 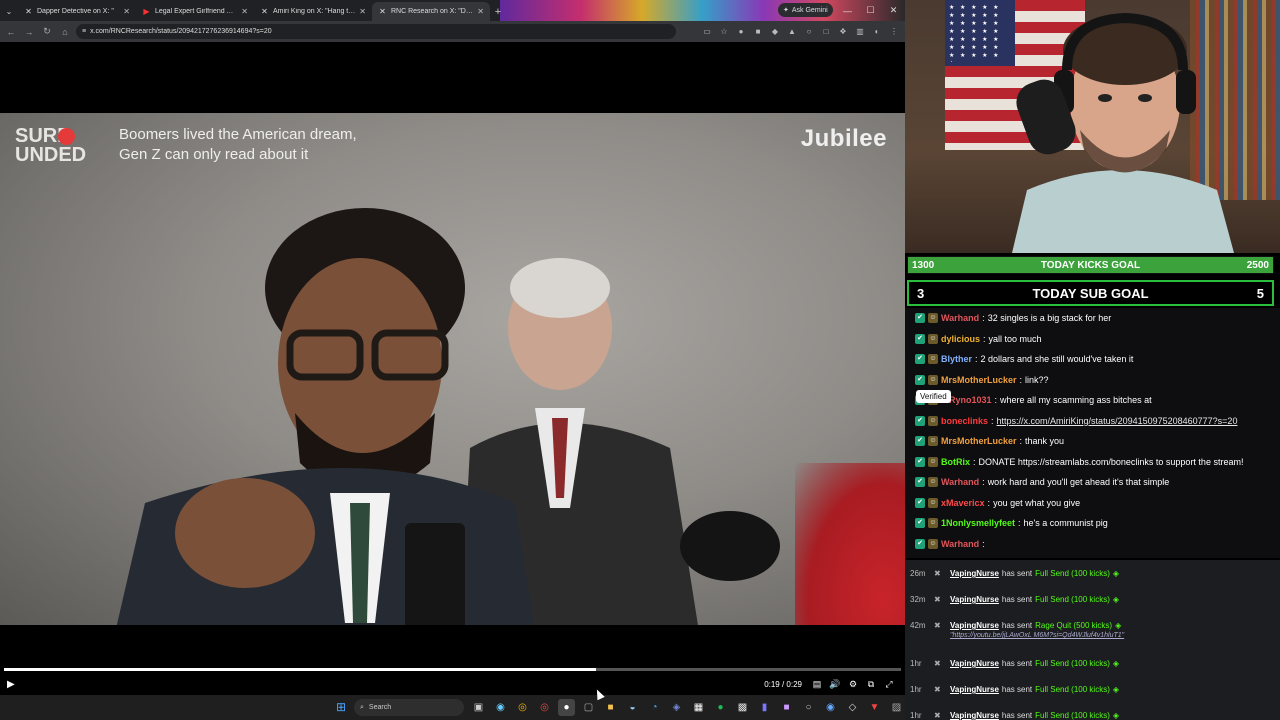 What do you see at coordinates (654, 707) in the screenshot?
I see `ccleaner-icon: ◔` at bounding box center [654, 707].